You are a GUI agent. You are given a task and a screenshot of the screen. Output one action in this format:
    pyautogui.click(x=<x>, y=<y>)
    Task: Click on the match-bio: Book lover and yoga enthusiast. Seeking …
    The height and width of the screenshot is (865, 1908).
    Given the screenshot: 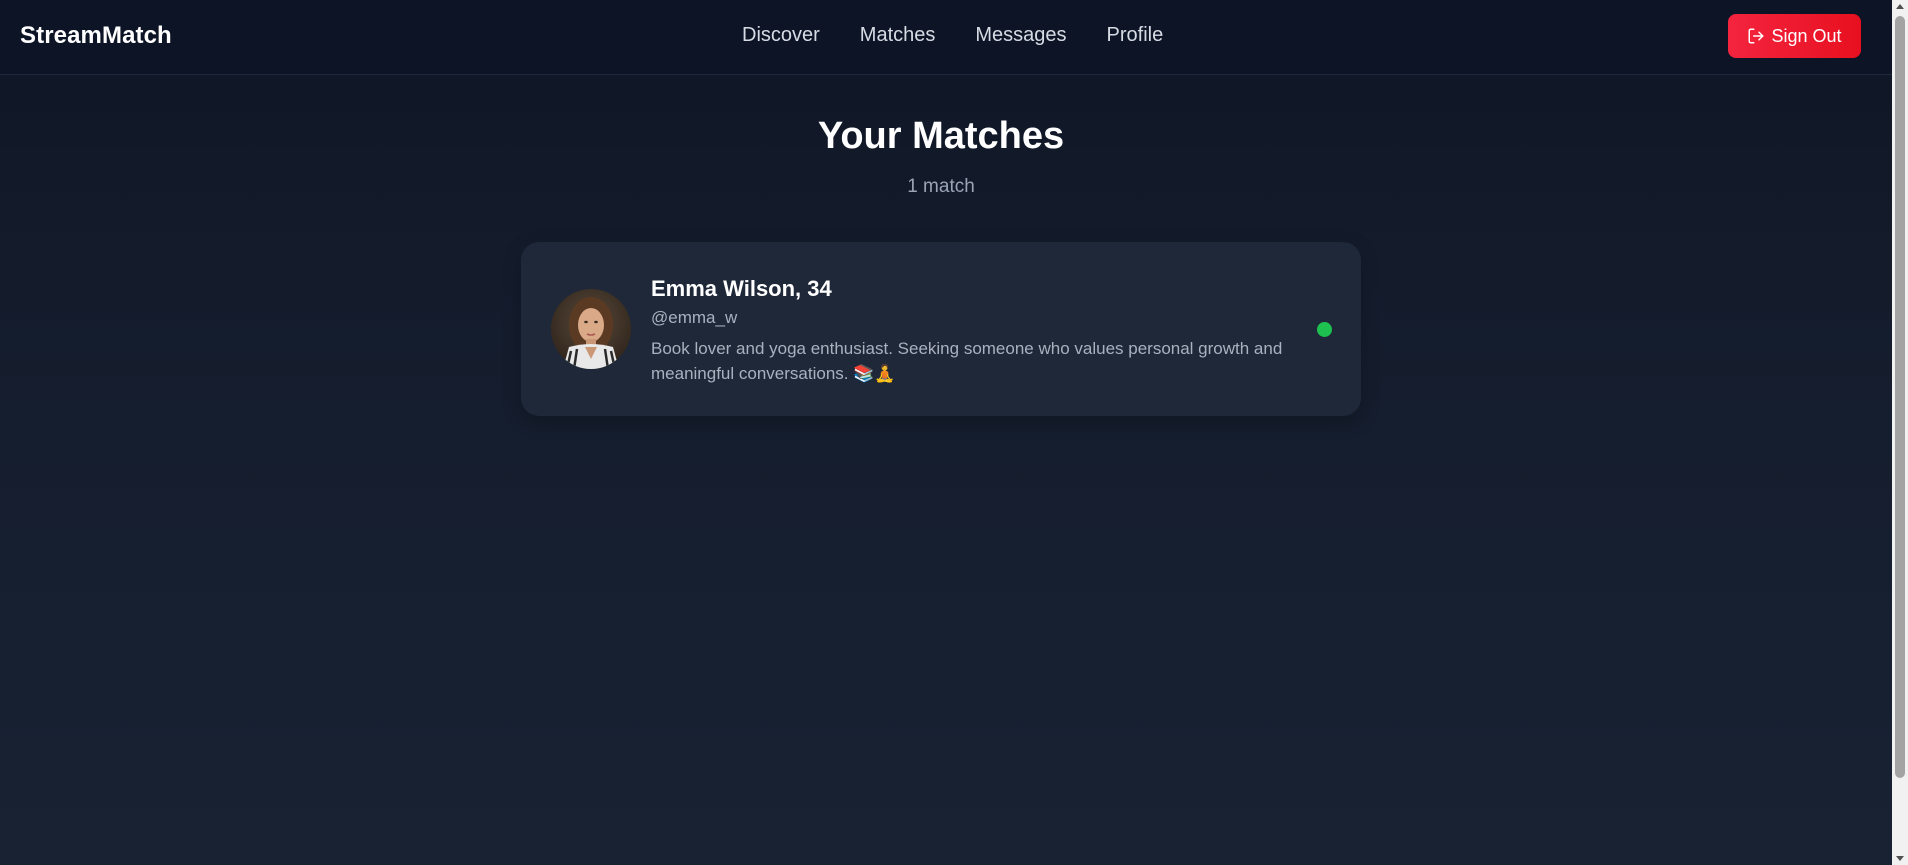 What is the action you would take?
    pyautogui.click(x=967, y=361)
    